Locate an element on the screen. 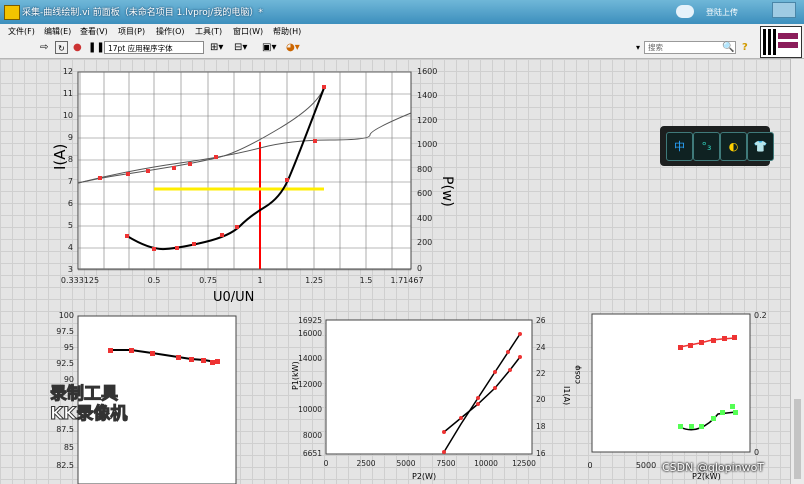  watermark-line-2: KK录像机 is located at coordinates (88, 414).